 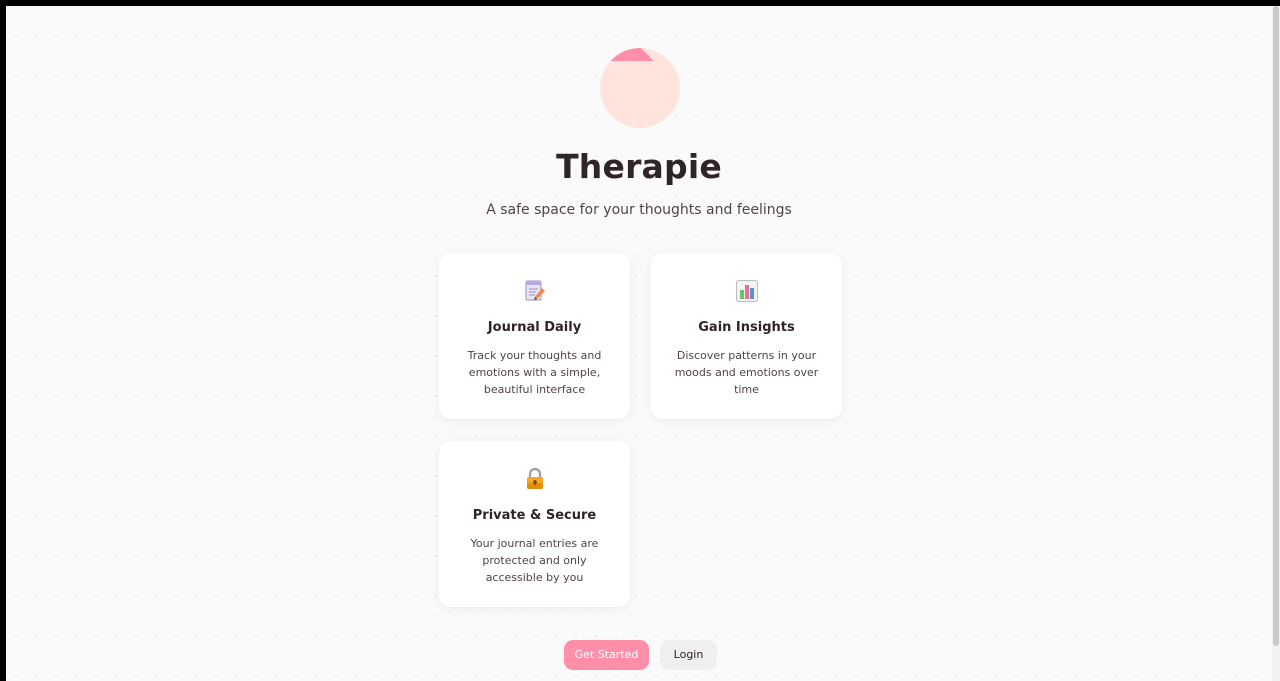 What do you see at coordinates (688, 655) in the screenshot?
I see `login-button: Login` at bounding box center [688, 655].